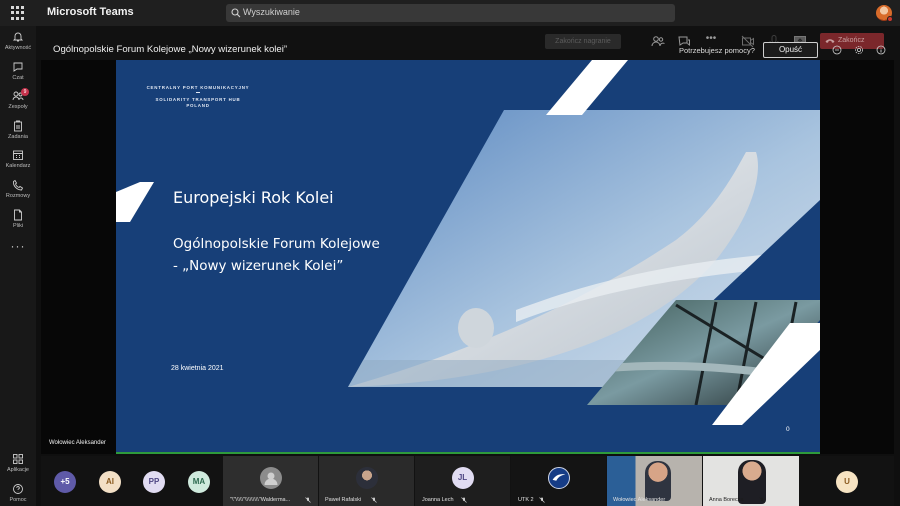  What do you see at coordinates (18, 196) in the screenshot?
I see `rail-label: Rozmowy` at bounding box center [18, 196].